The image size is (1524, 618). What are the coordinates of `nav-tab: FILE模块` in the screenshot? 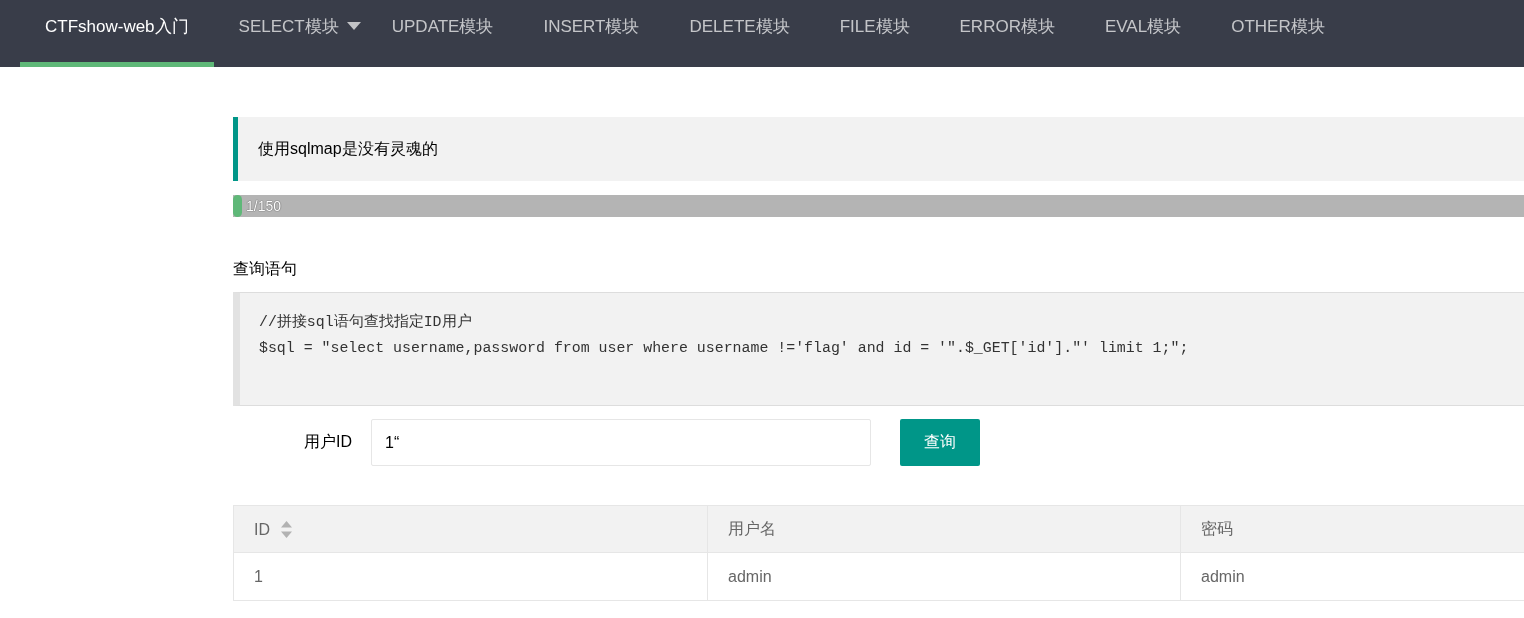 It's located at (874, 33).